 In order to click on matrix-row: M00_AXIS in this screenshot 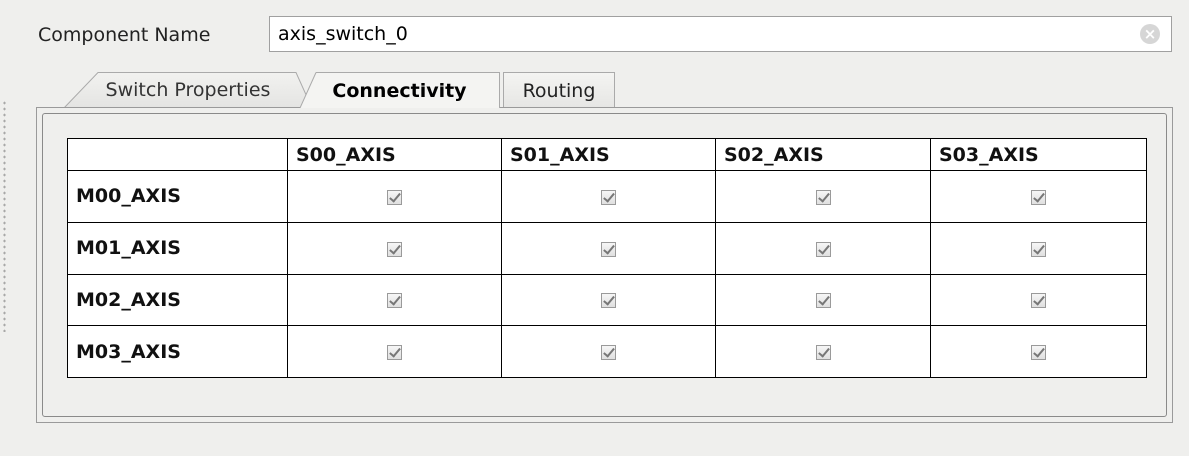, I will do `click(607, 196)`.